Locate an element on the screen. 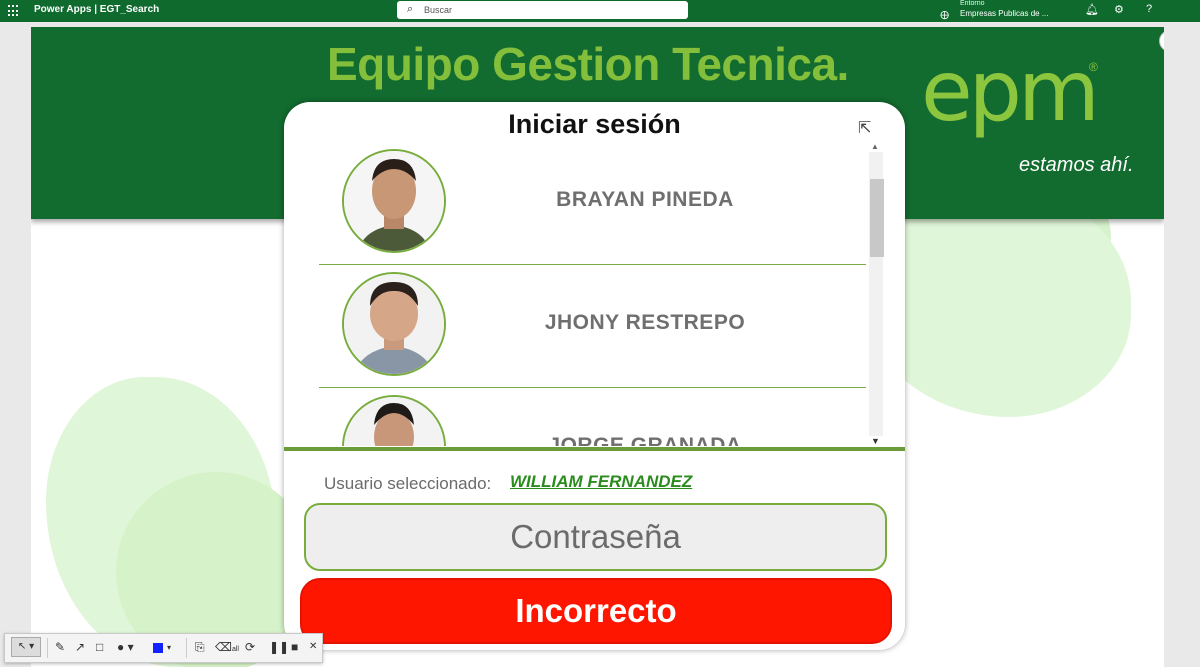  user-list-item: BRAYAN PINEDA is located at coordinates (592, 203).